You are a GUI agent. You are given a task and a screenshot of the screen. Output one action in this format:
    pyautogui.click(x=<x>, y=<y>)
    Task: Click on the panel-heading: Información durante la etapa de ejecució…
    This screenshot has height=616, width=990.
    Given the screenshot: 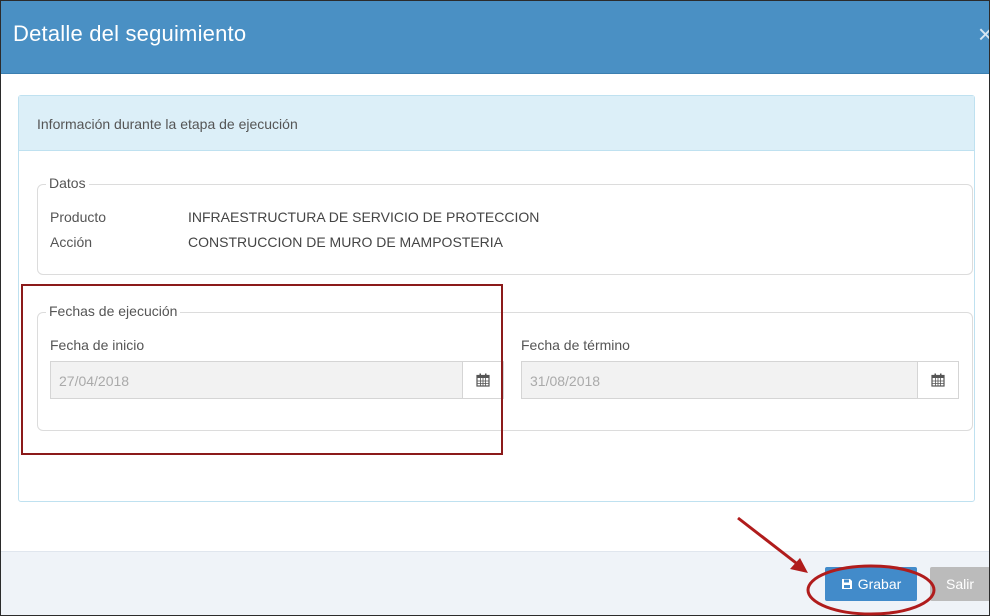 What is the action you would take?
    pyautogui.click(x=496, y=123)
    